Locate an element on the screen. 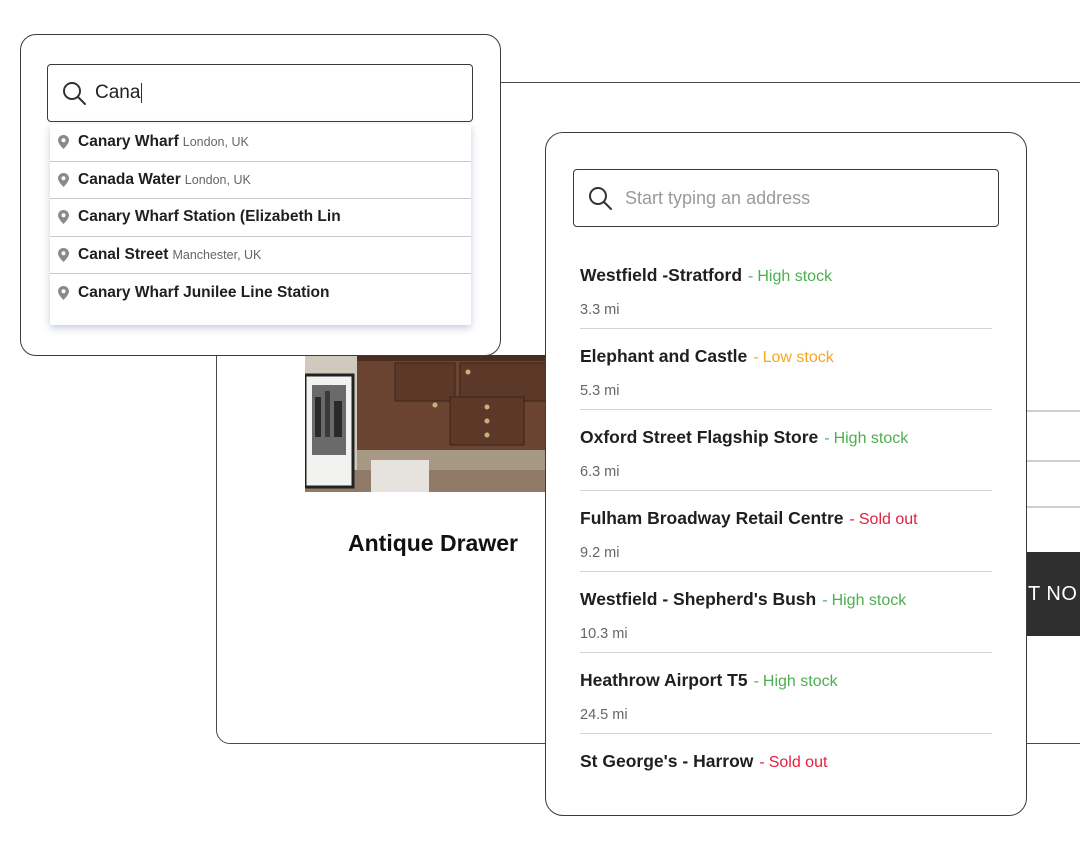 This screenshot has height=850, width=1080. suggestion-name: Canal Street is located at coordinates (123, 254).